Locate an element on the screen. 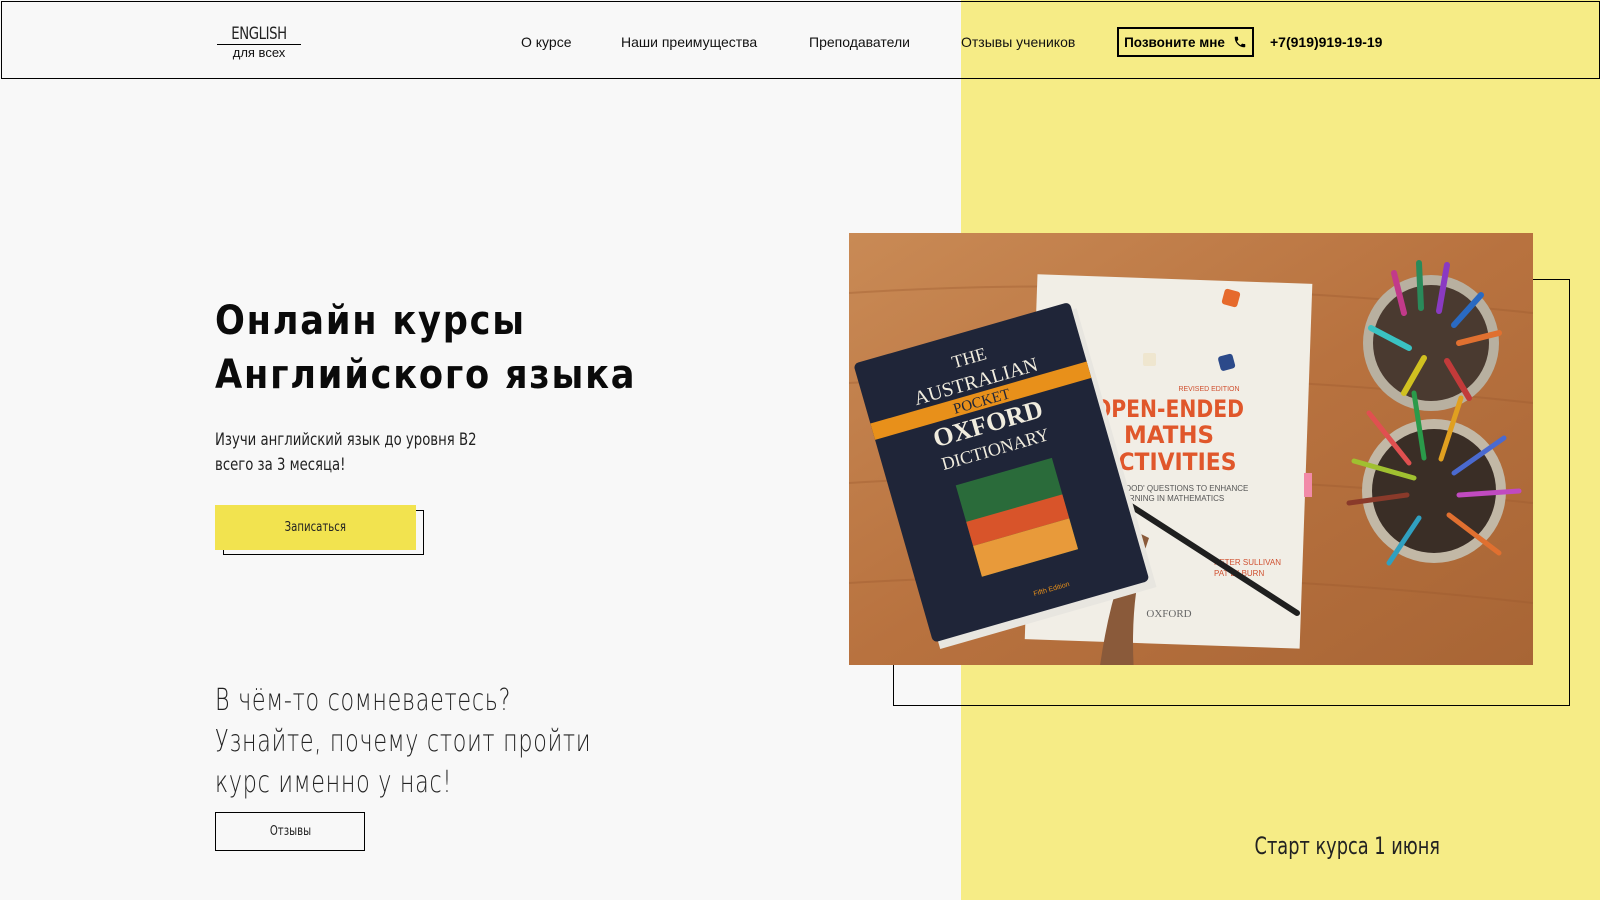 Image resolution: width=1600 pixels, height=900 pixels. nav-about: О курсе is located at coordinates (546, 42).